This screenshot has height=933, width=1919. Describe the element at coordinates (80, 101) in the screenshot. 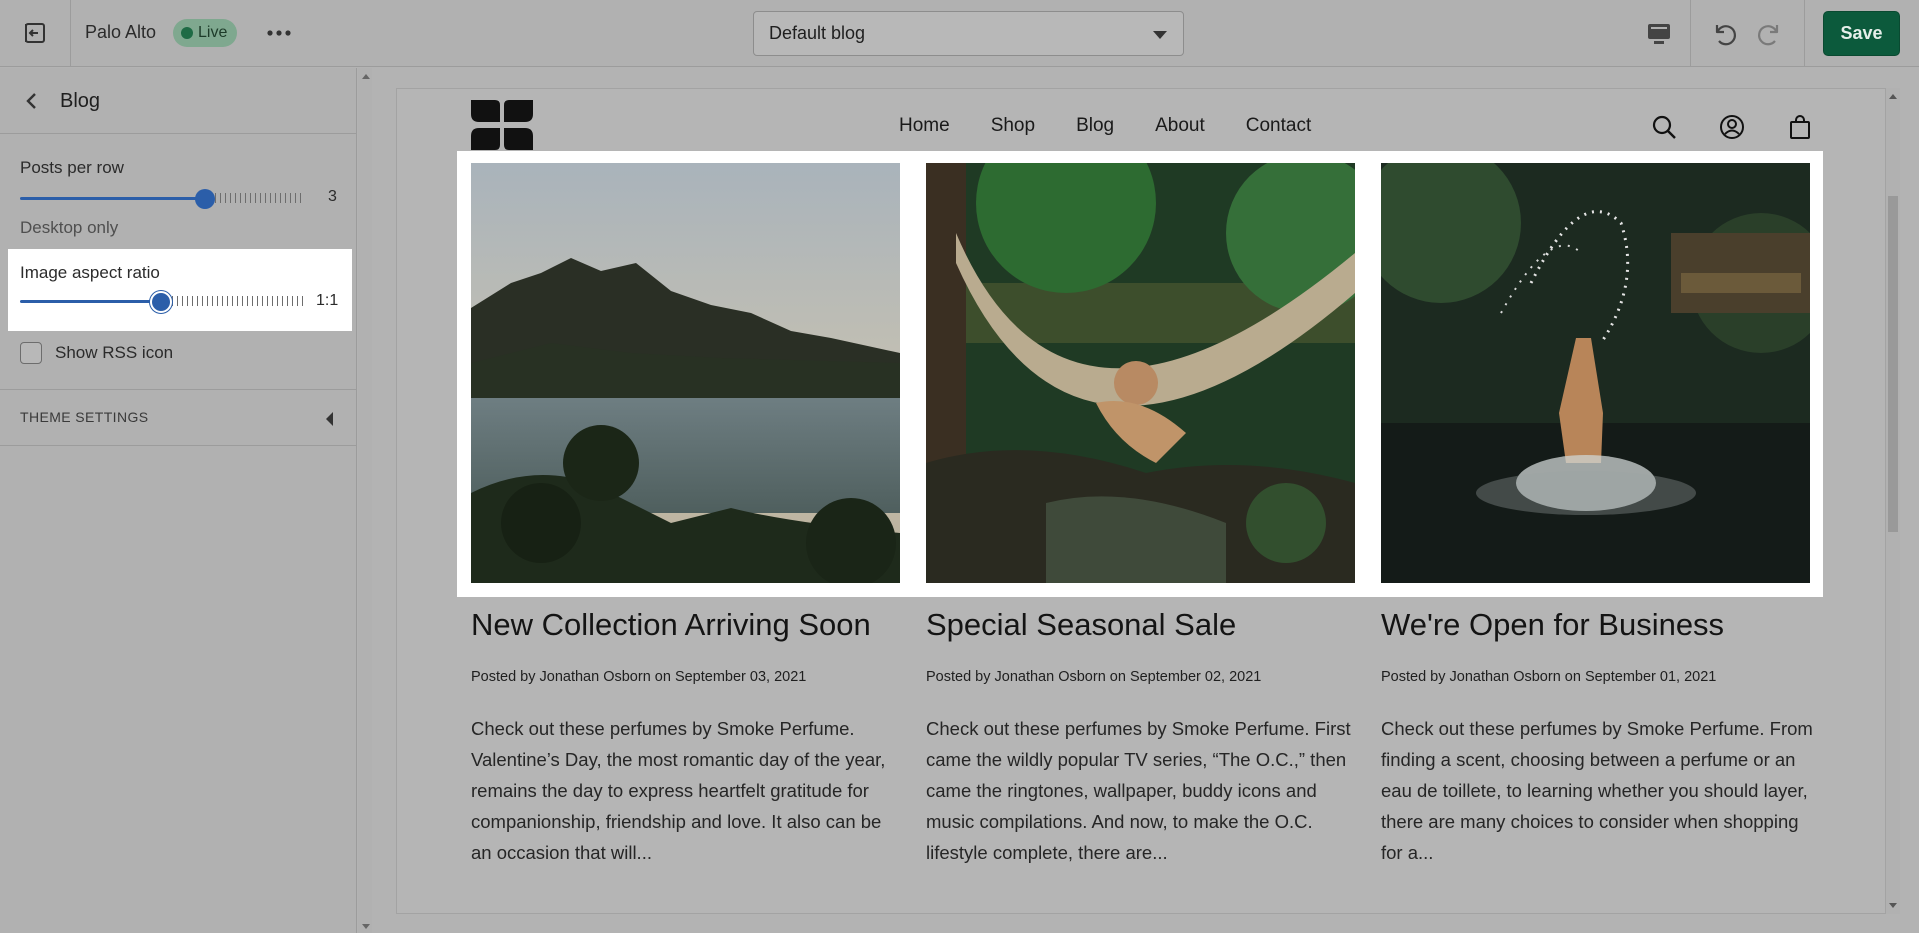

I see `section-title: Blog` at that location.